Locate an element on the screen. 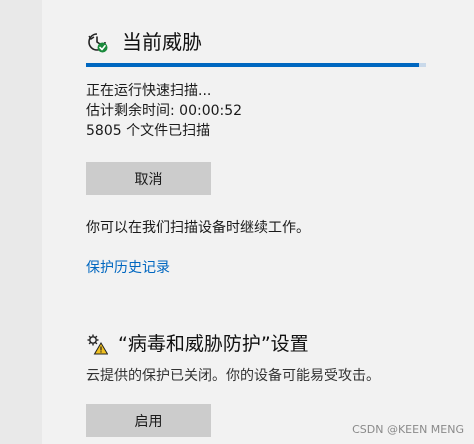 The width and height of the screenshot is (474, 444). settings-title: “病毒和威胁防护”设置 is located at coordinates (213, 344).